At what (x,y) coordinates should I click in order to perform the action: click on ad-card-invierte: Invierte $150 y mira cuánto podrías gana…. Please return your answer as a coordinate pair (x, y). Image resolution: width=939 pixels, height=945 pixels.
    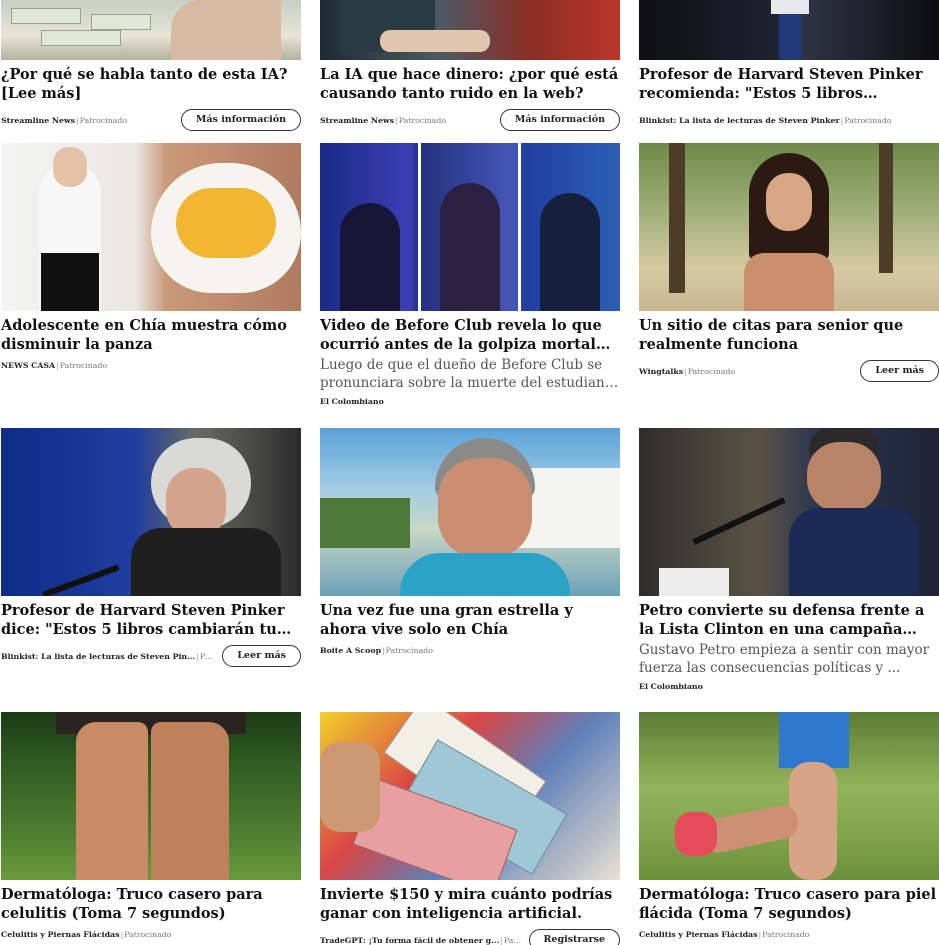
    Looking at the image, I should click on (470, 828).